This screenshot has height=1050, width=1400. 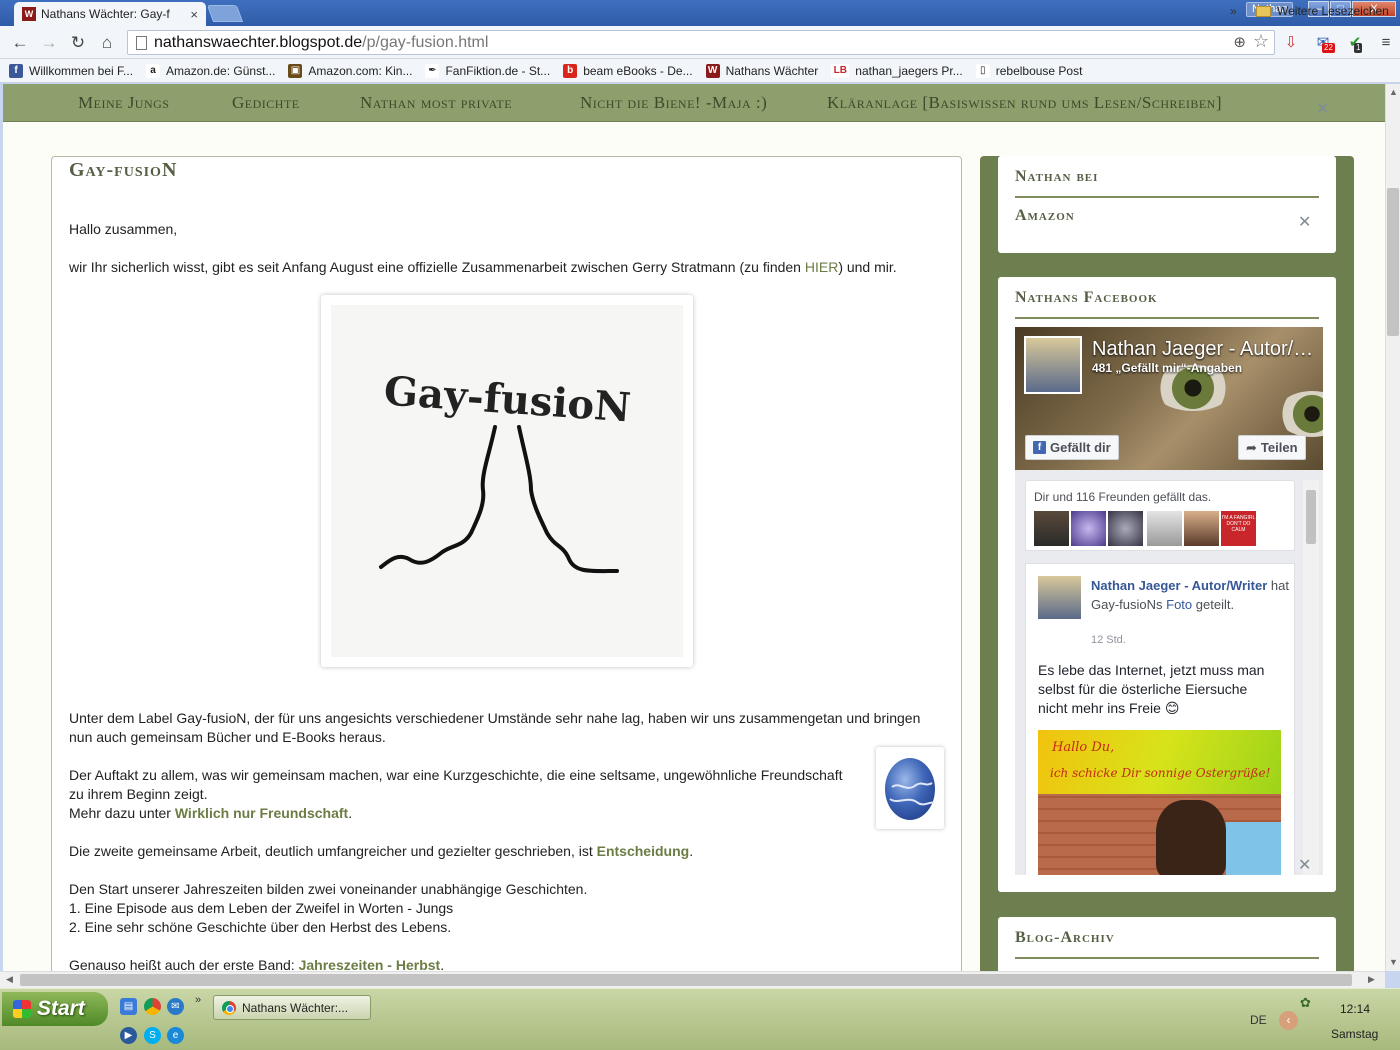 I want to click on gay-fusion-logo-image: Gay-fusioN, so click(x=507, y=481).